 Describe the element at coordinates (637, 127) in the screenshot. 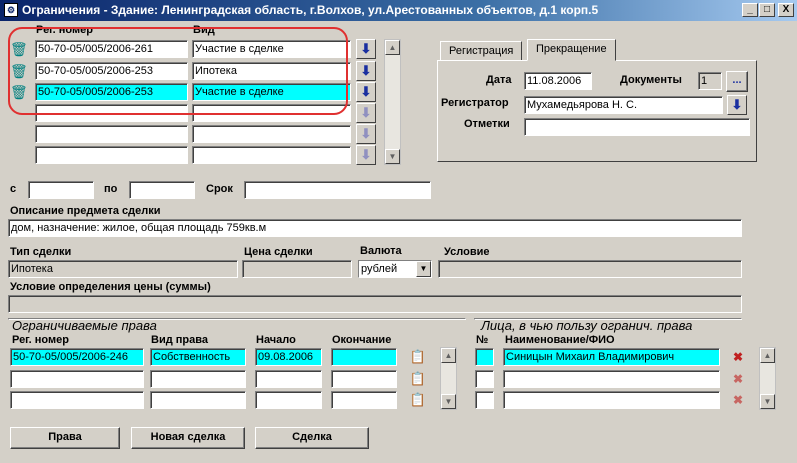

I see `notes-field` at that location.